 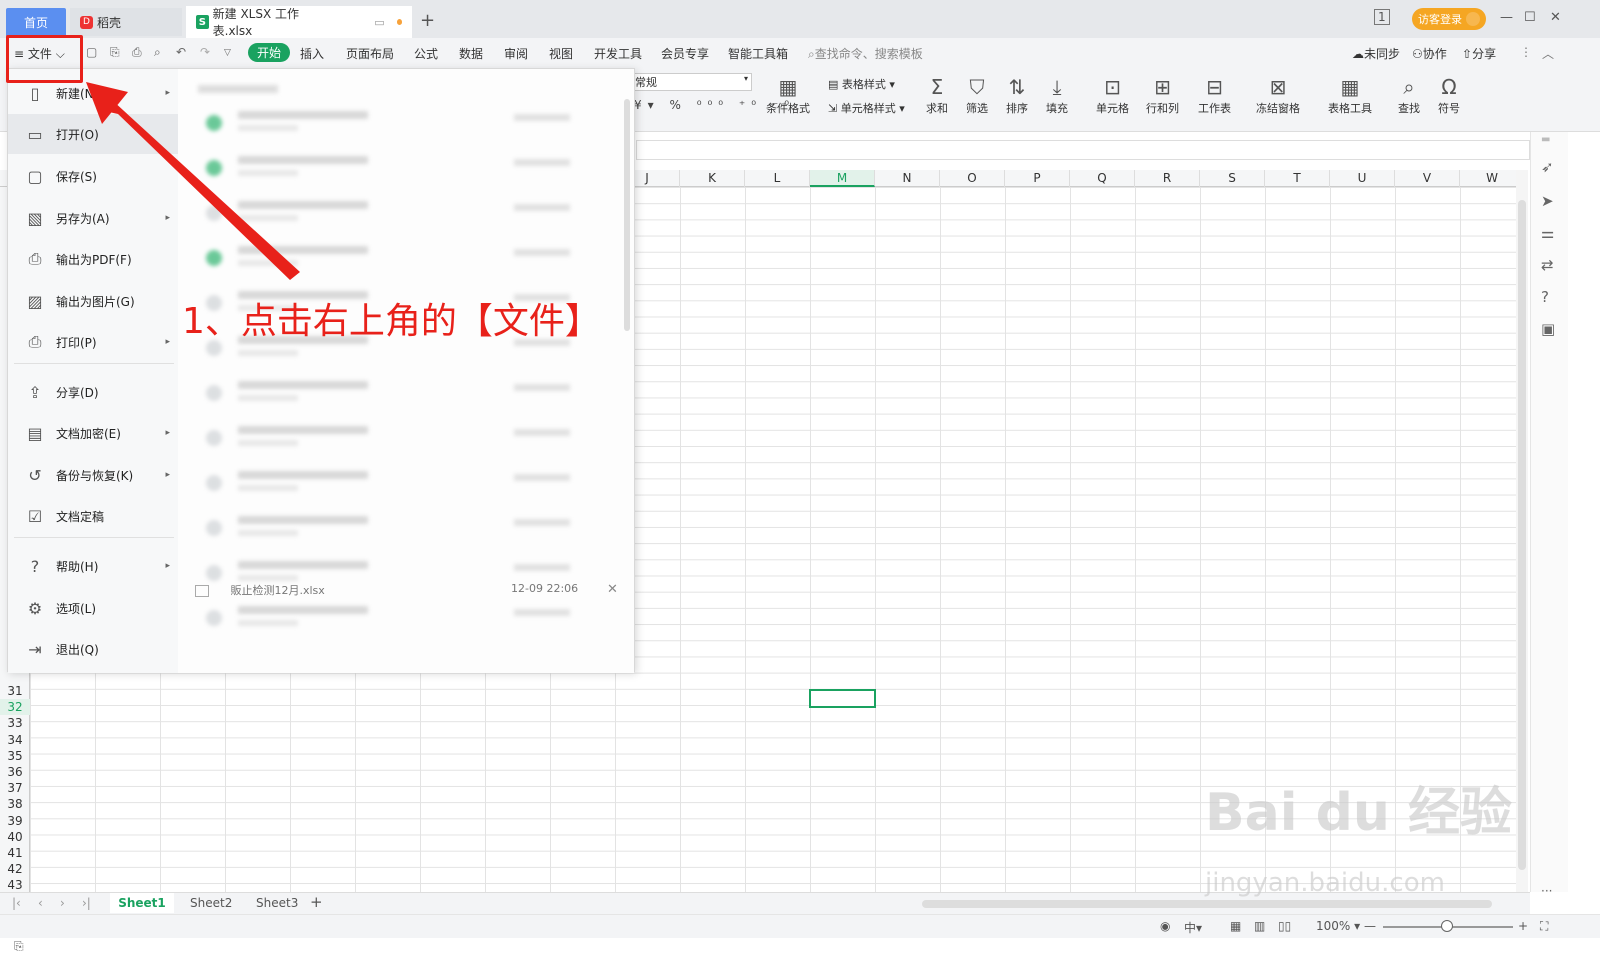 What do you see at coordinates (93, 649) in the screenshot?
I see `file-menu-item-13: ⇥ 退出(Q)` at bounding box center [93, 649].